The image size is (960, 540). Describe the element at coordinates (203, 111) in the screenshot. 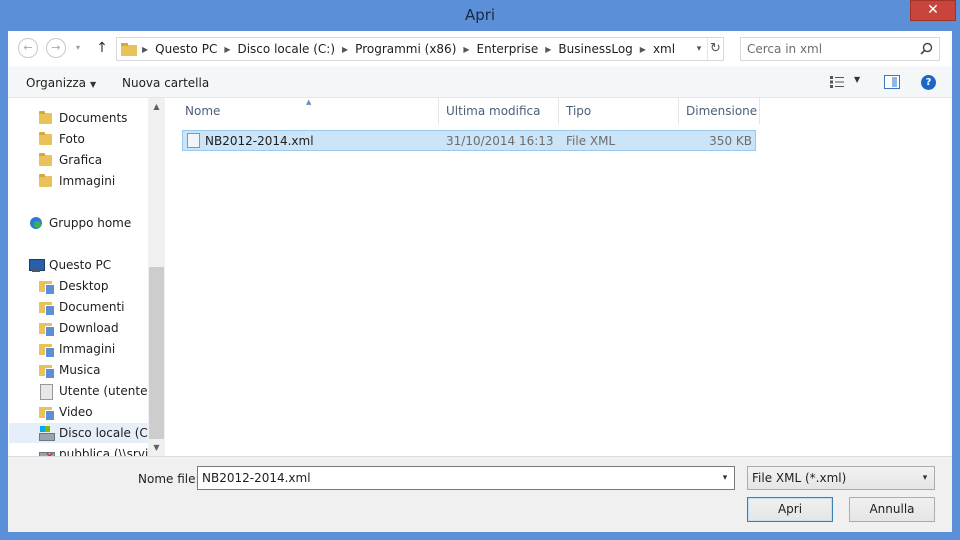

I see `column-header-label: Nome` at that location.